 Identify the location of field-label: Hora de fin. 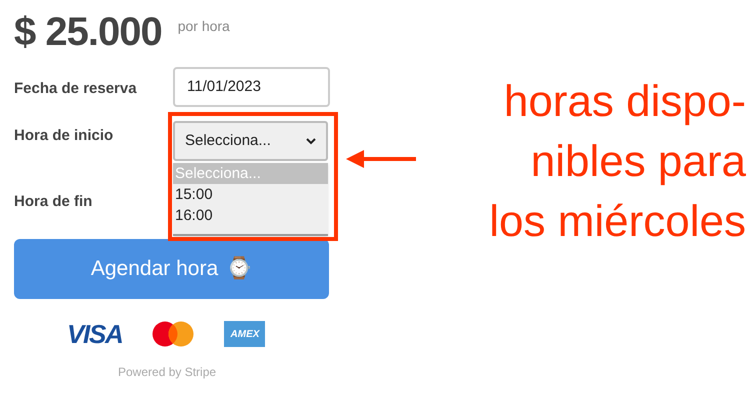
(54, 202).